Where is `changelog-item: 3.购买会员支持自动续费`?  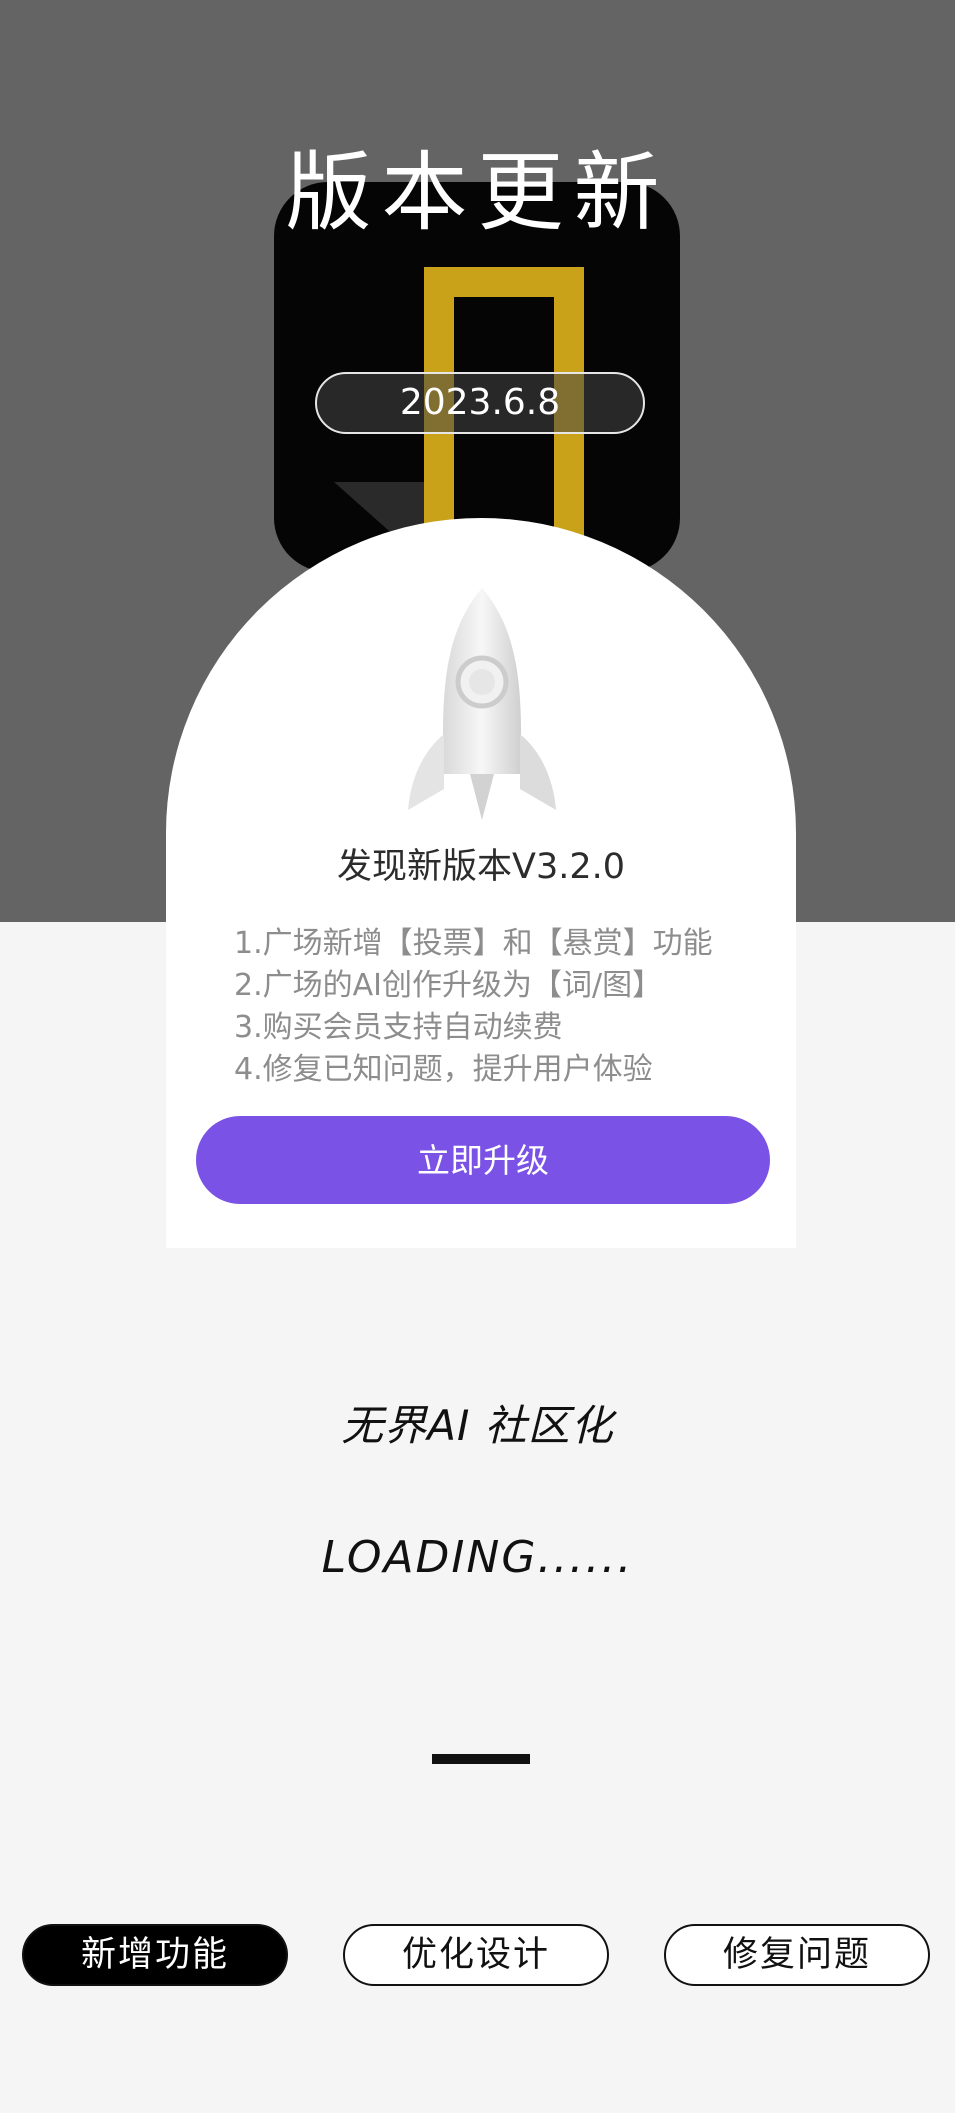 changelog-item: 3.购买会员支持自动续费 is located at coordinates (398, 1027).